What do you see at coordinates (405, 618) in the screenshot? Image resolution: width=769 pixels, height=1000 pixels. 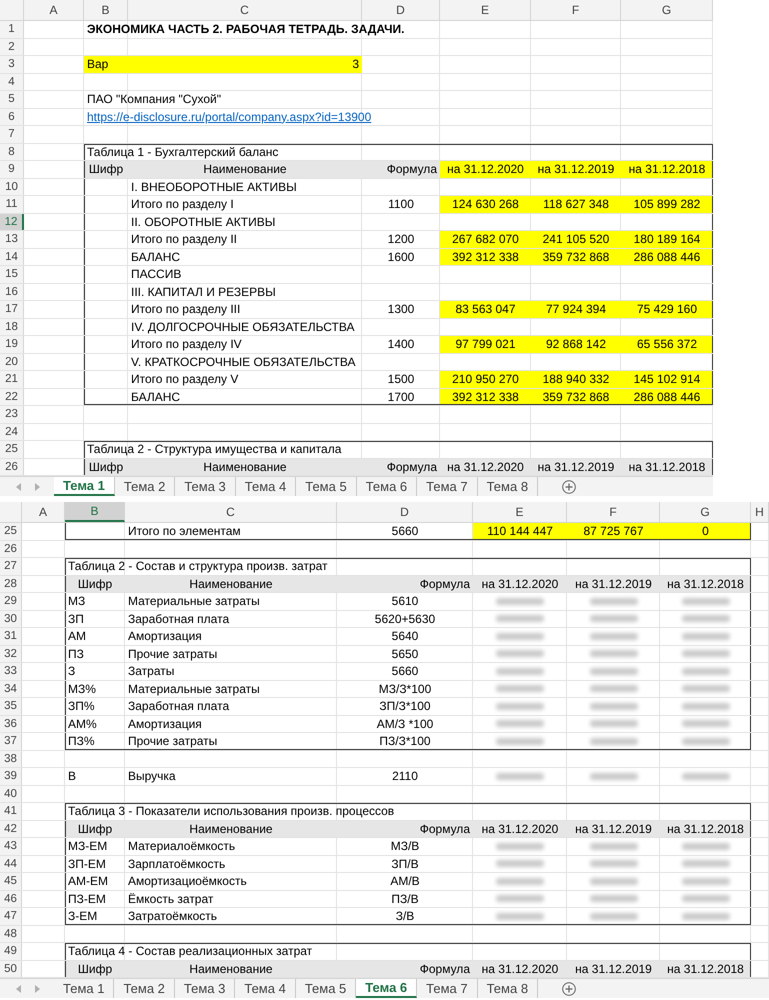 I see `formula-cell-text: 5620+5630` at bounding box center [405, 618].